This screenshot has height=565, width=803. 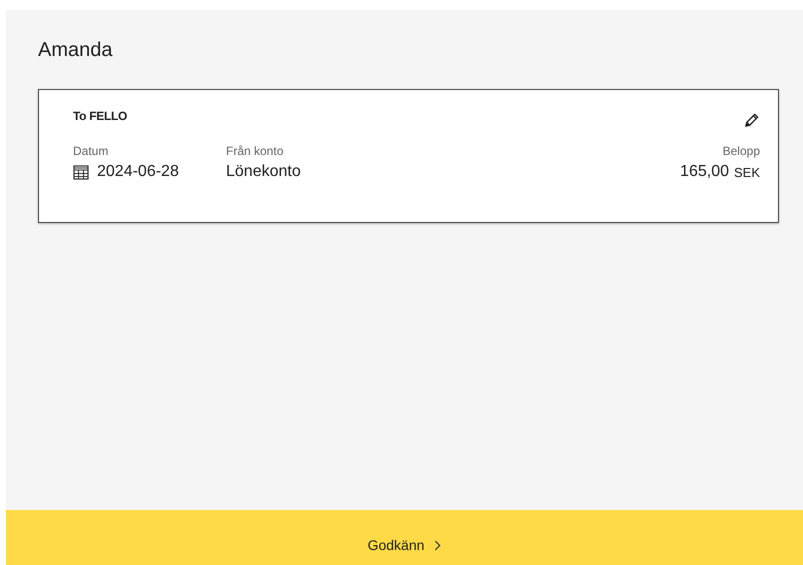 I want to click on recipient-name: To FELLO, so click(x=100, y=116).